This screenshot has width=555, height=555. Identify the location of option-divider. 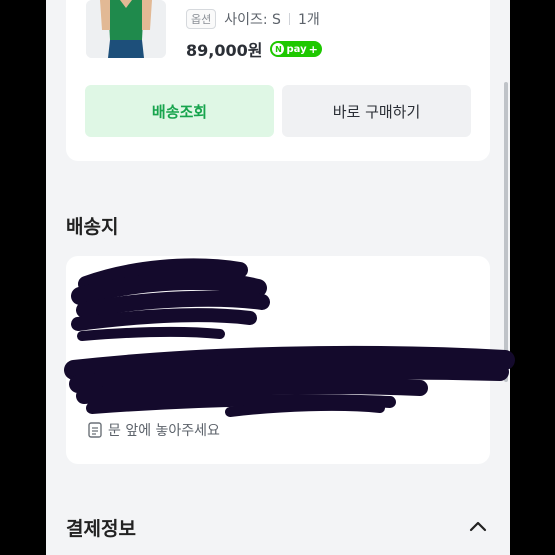
(289, 19).